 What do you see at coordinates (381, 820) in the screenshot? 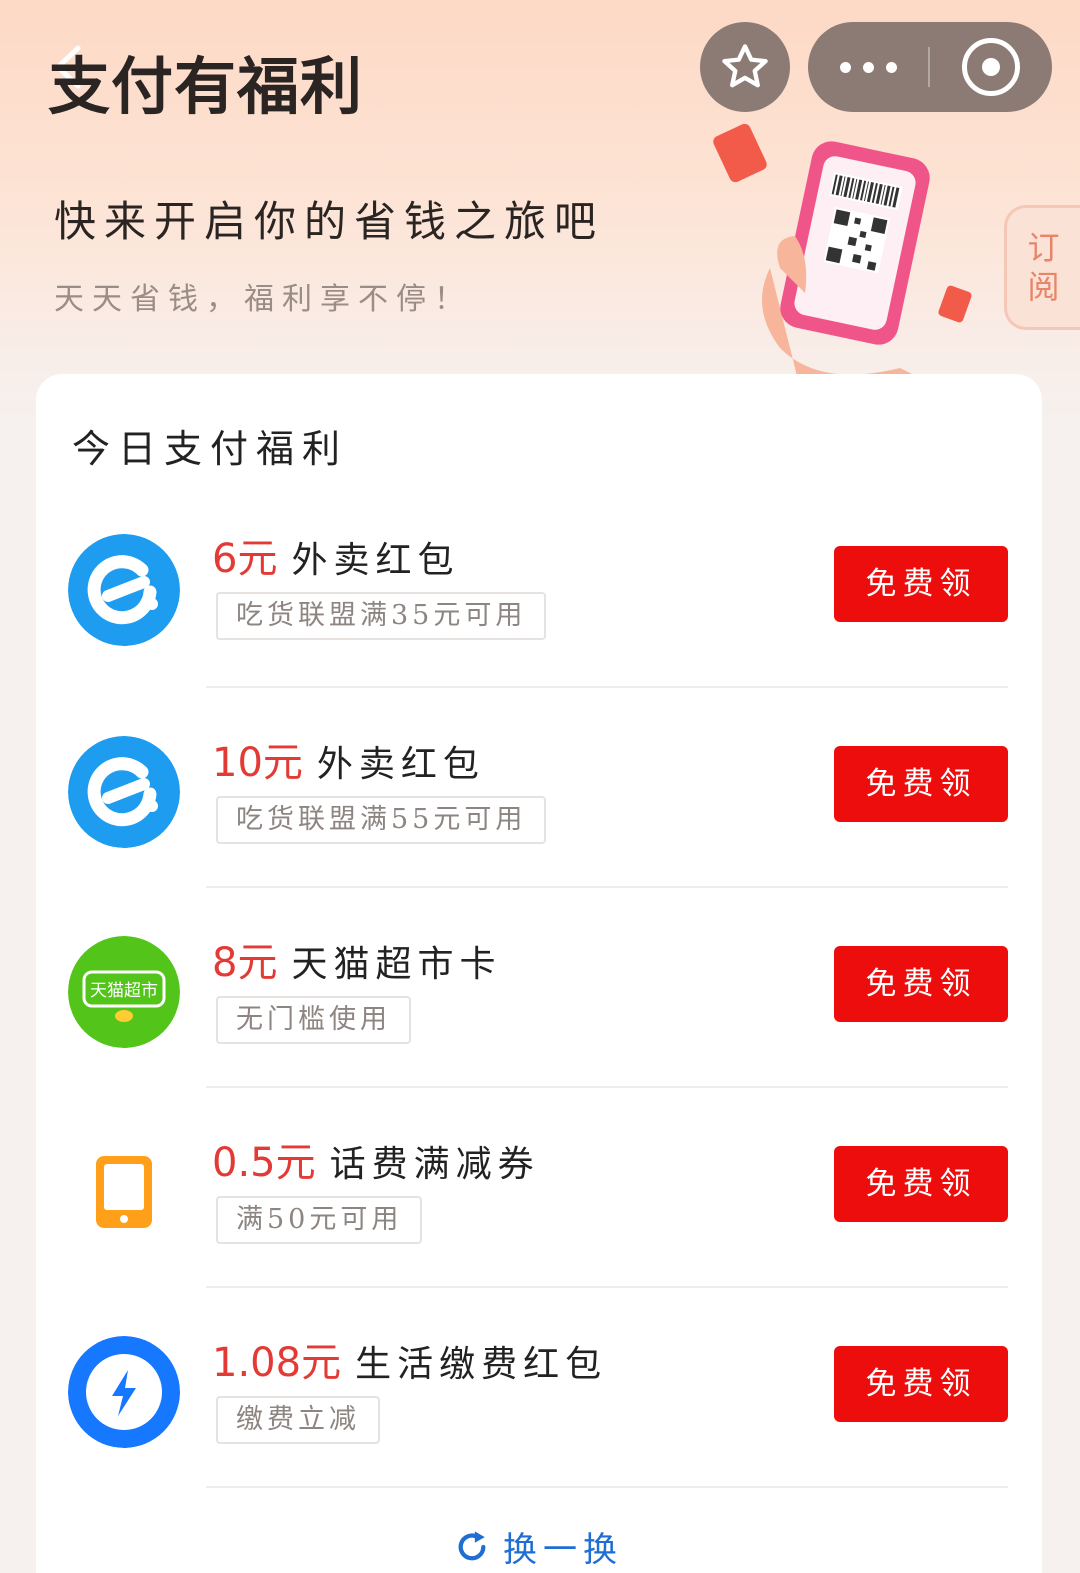
I see `benefit-condition-tag: 吃货联盟满55元可用` at bounding box center [381, 820].